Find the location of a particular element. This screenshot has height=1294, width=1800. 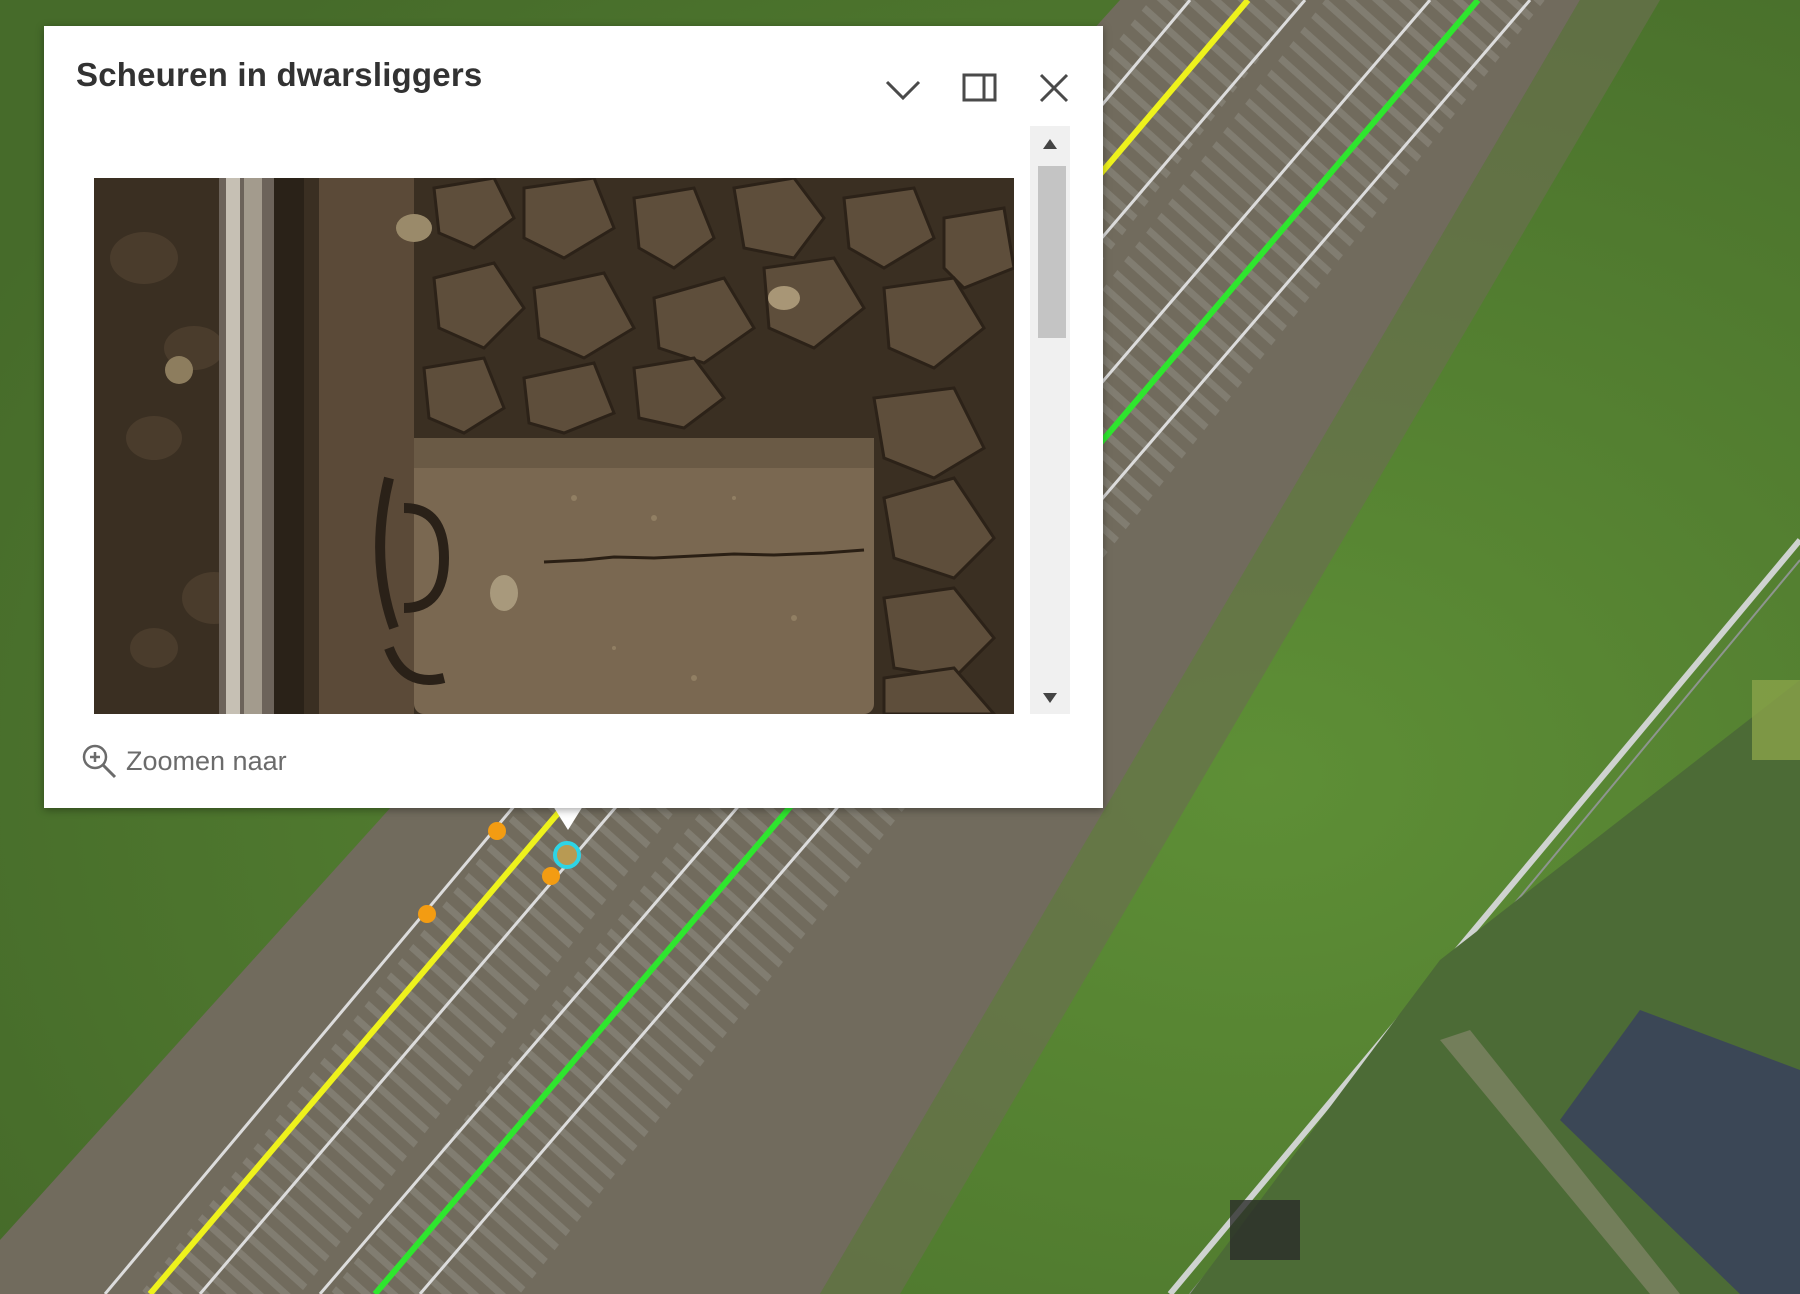

triangle-up-icon is located at coordinates (1050, 144).